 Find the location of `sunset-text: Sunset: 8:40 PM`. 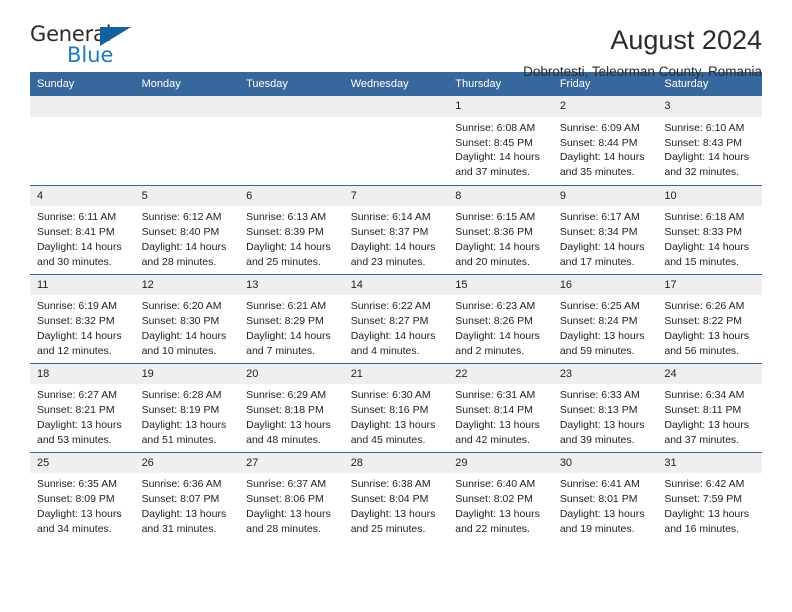

sunset-text: Sunset: 8:40 PM is located at coordinates (180, 232).